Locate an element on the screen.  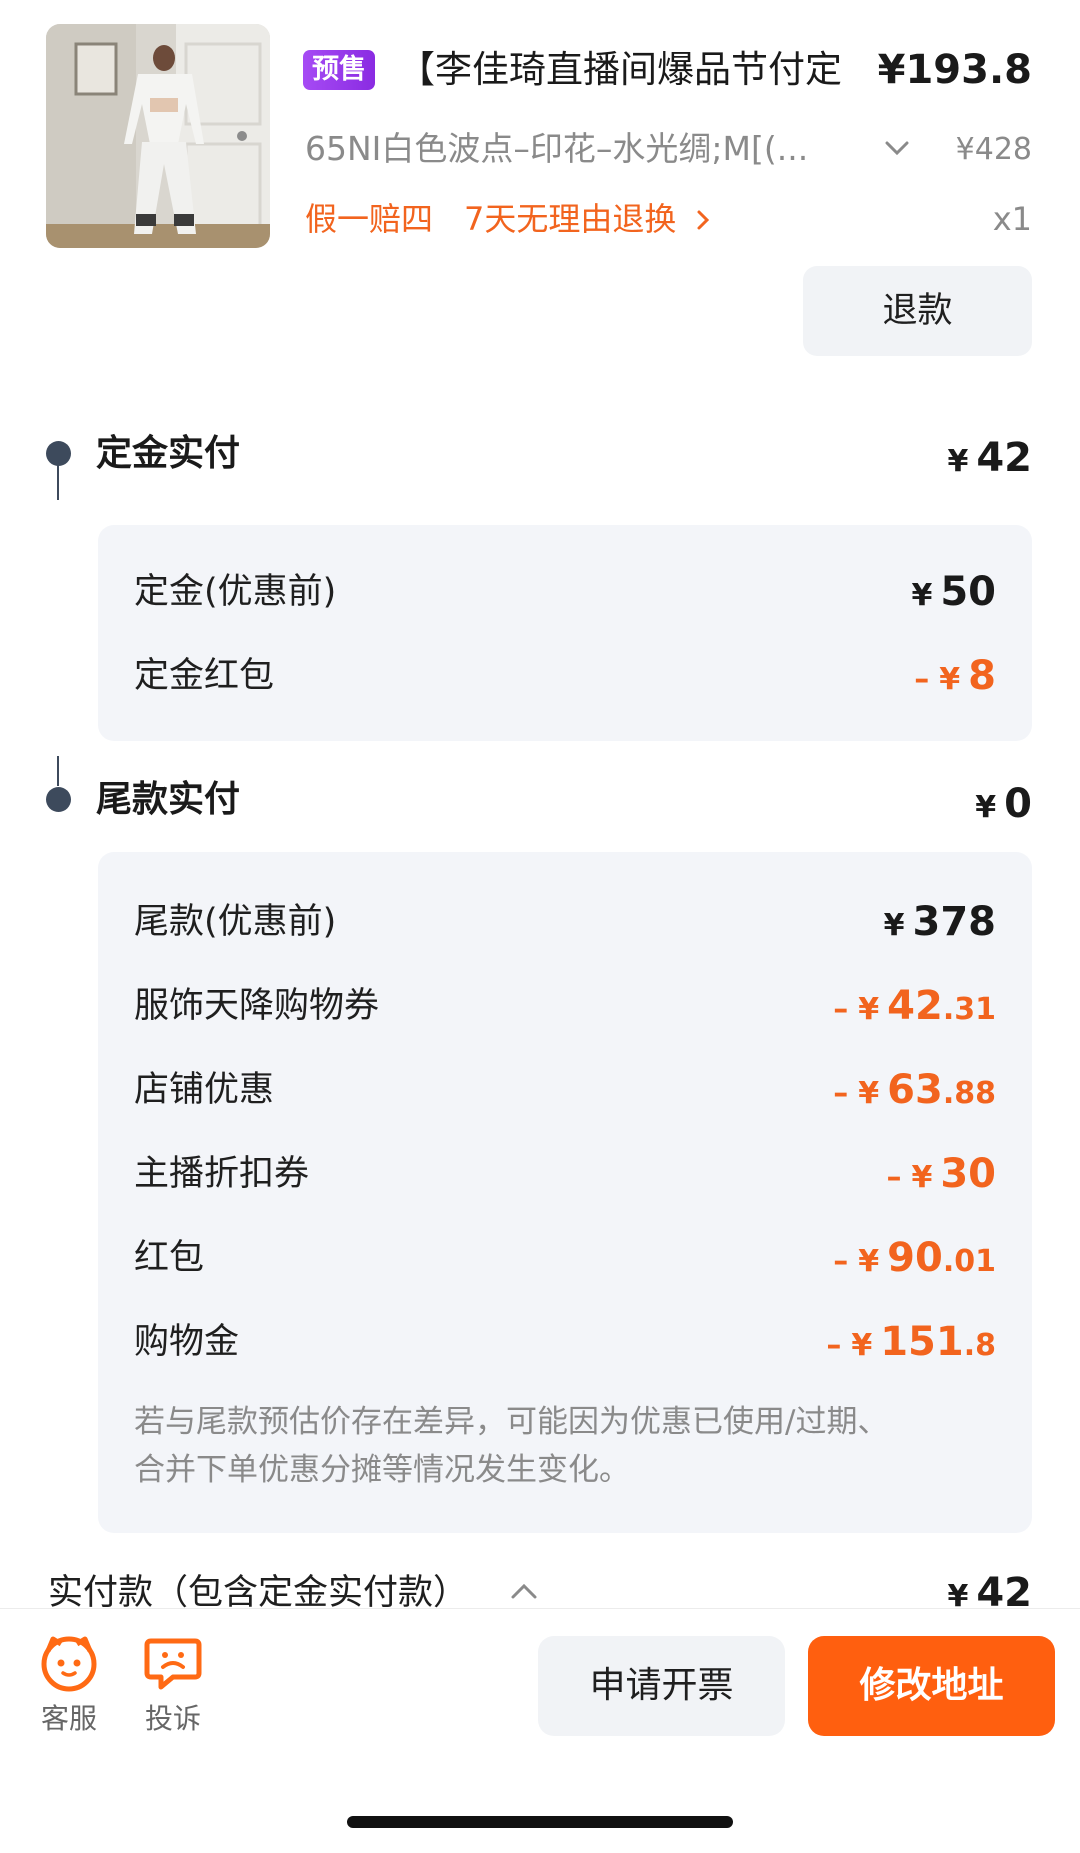
refund-button: 退款 is located at coordinates (917, 311).